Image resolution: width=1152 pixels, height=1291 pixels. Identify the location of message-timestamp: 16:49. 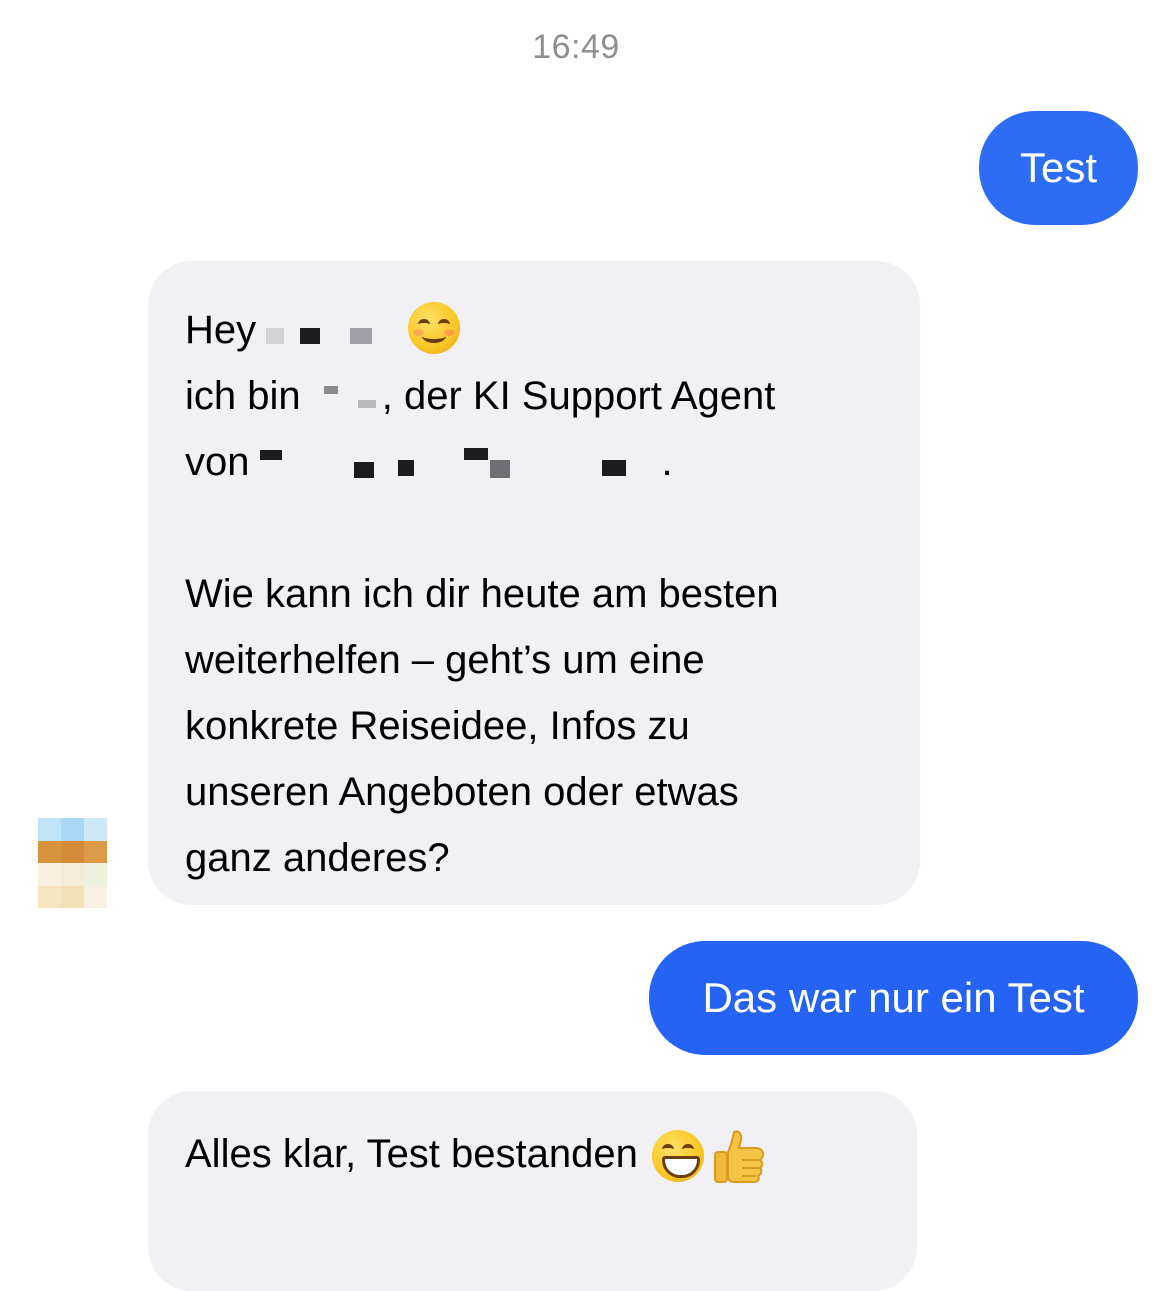
(576, 47).